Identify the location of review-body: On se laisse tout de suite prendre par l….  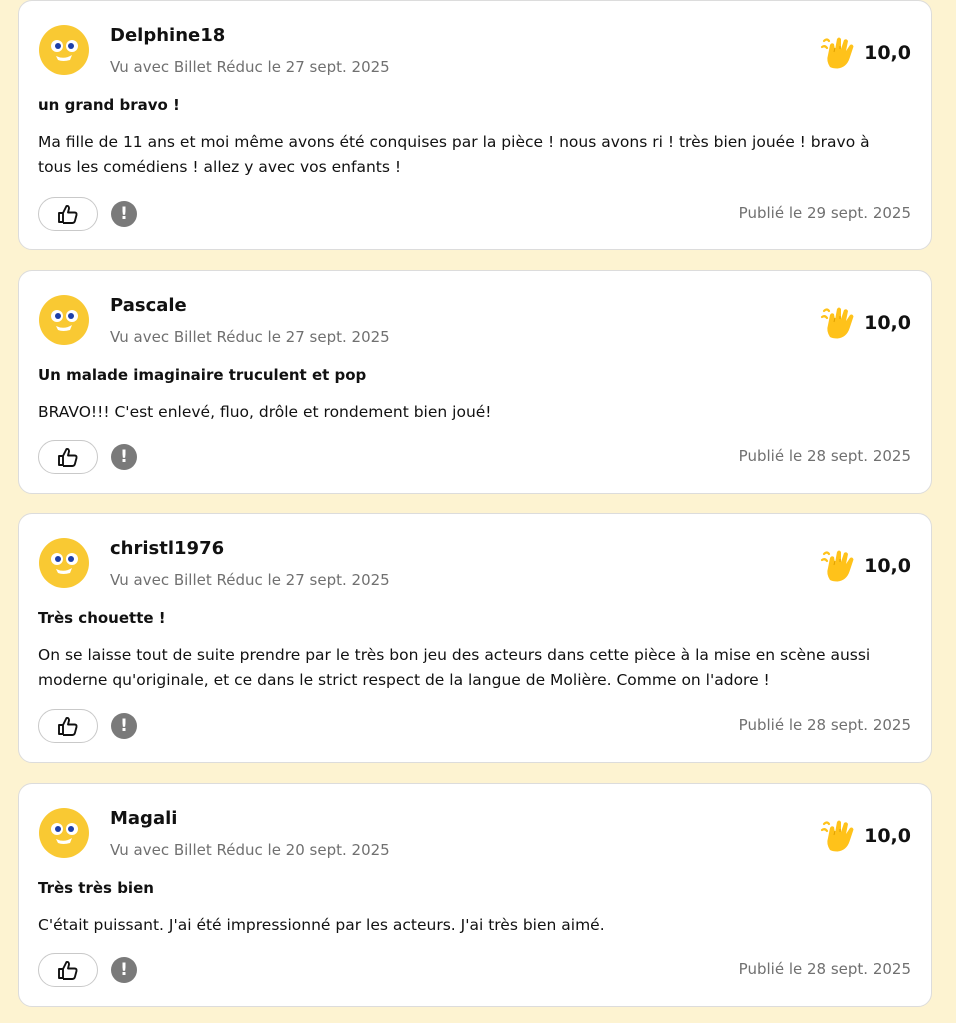
(454, 667).